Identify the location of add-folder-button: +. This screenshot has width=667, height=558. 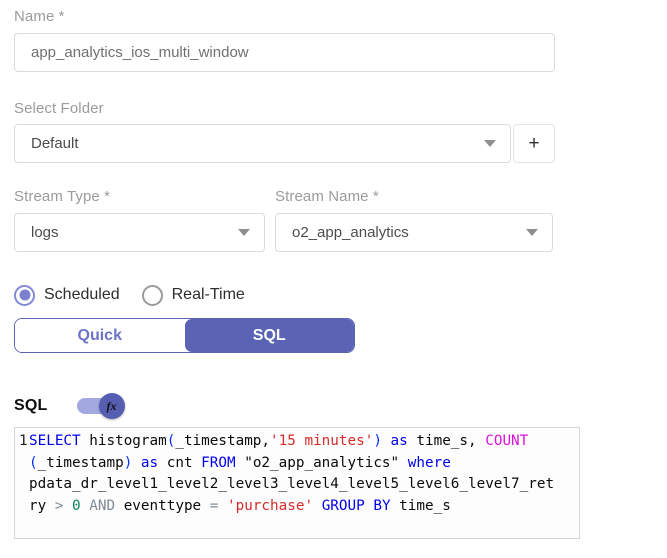
(534, 143).